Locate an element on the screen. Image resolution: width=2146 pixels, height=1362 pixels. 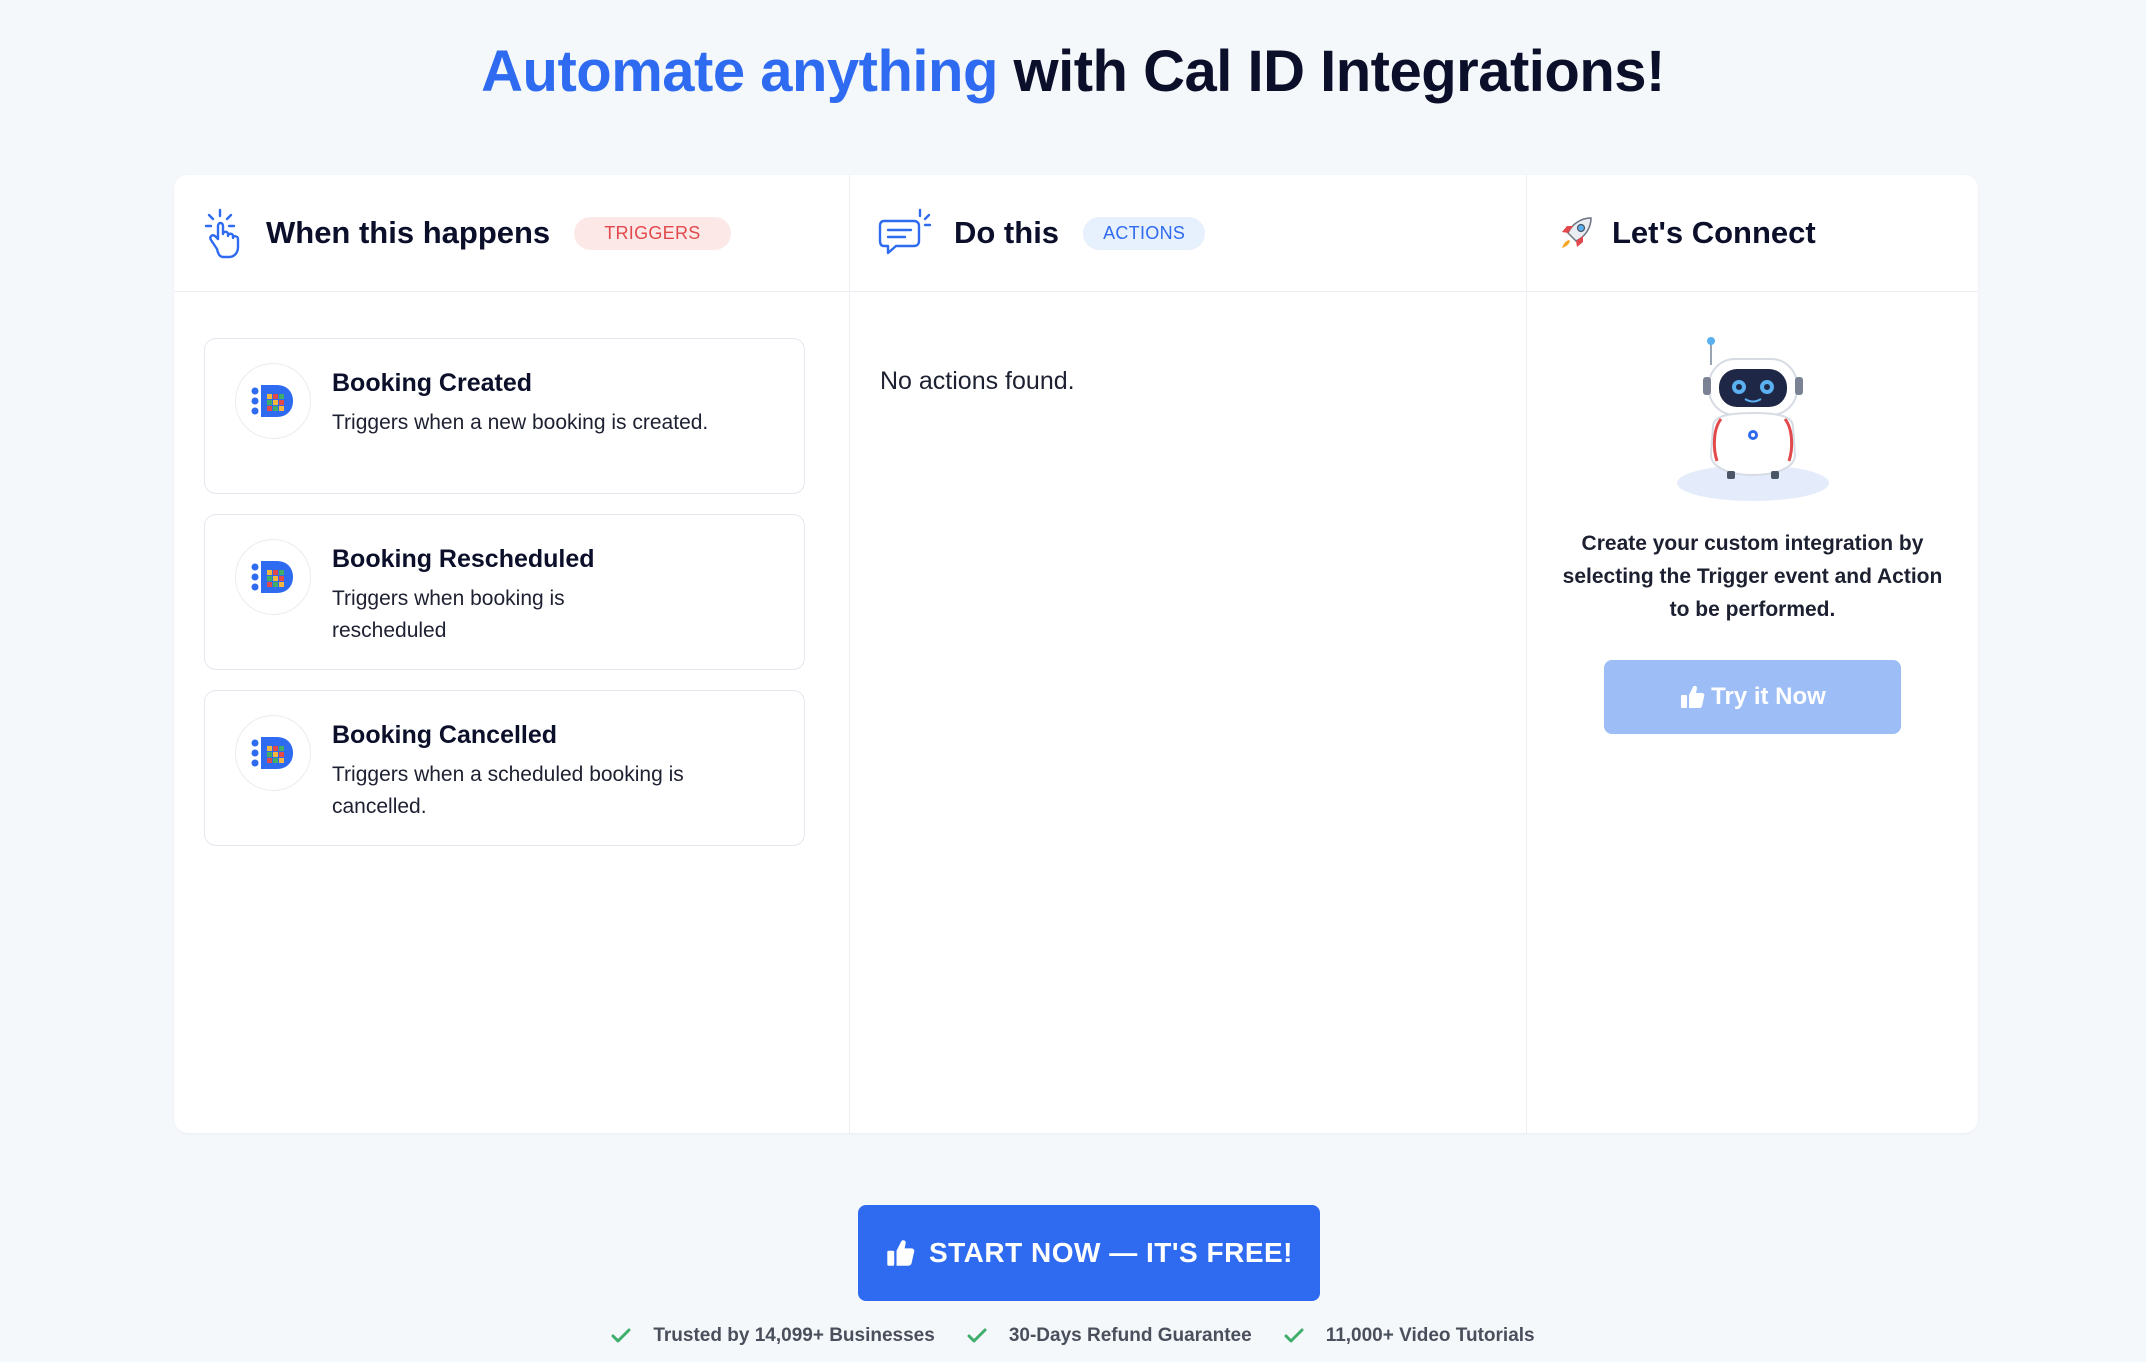
empty-actions-message: No actions found. is located at coordinates (977, 381).